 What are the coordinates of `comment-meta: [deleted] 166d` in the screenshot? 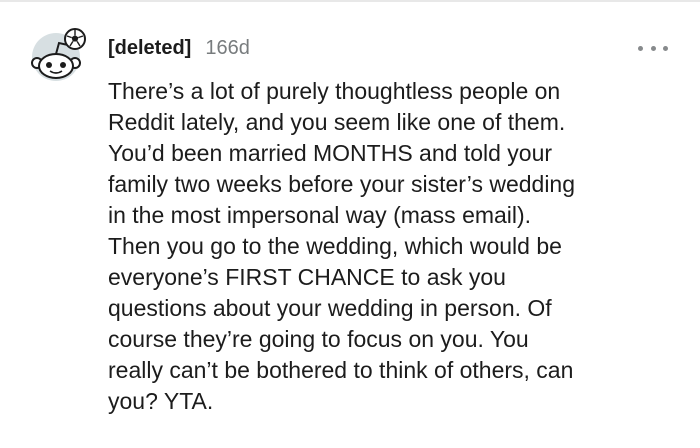 It's located at (179, 48).